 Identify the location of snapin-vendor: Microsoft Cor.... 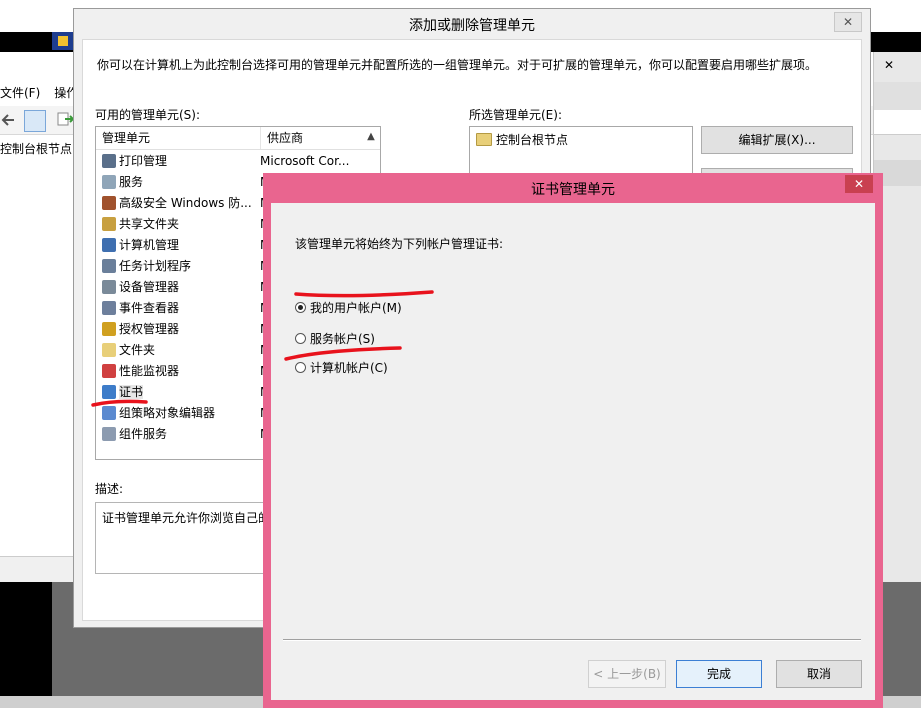
(305, 160).